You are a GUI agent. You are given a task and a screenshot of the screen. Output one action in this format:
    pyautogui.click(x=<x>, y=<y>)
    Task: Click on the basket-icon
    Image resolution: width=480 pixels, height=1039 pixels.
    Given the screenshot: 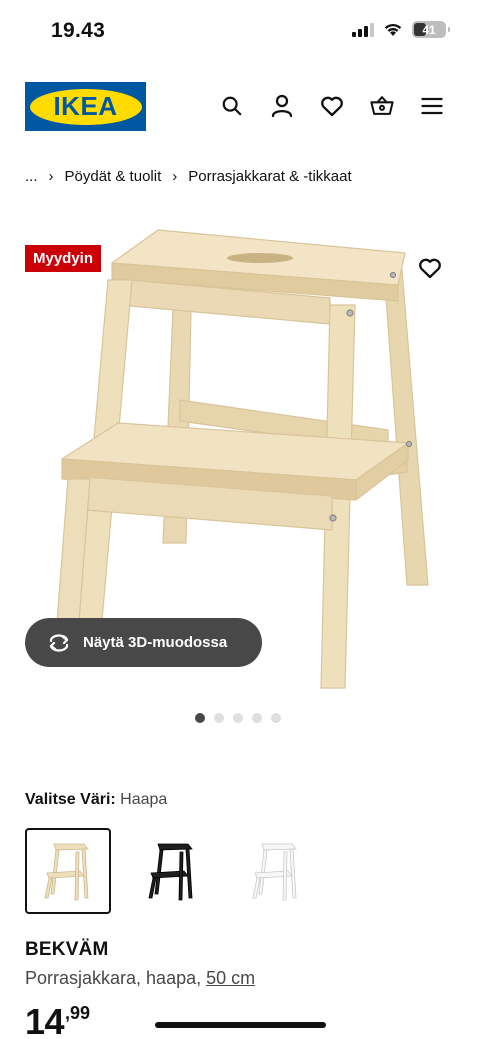 What is the action you would take?
    pyautogui.click(x=382, y=106)
    